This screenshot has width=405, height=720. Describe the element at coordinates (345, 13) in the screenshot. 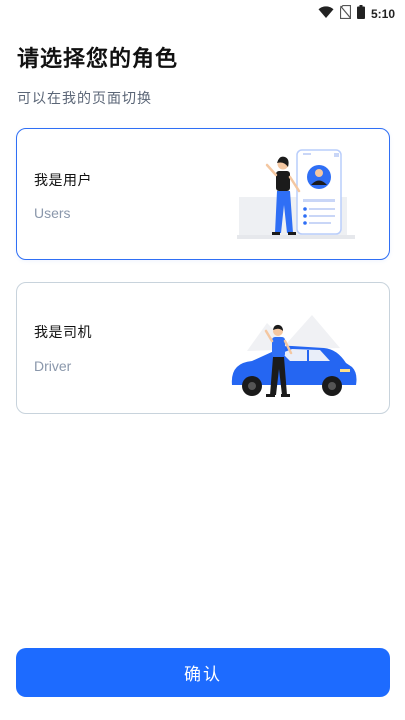

I see `no-sim-icon` at that location.